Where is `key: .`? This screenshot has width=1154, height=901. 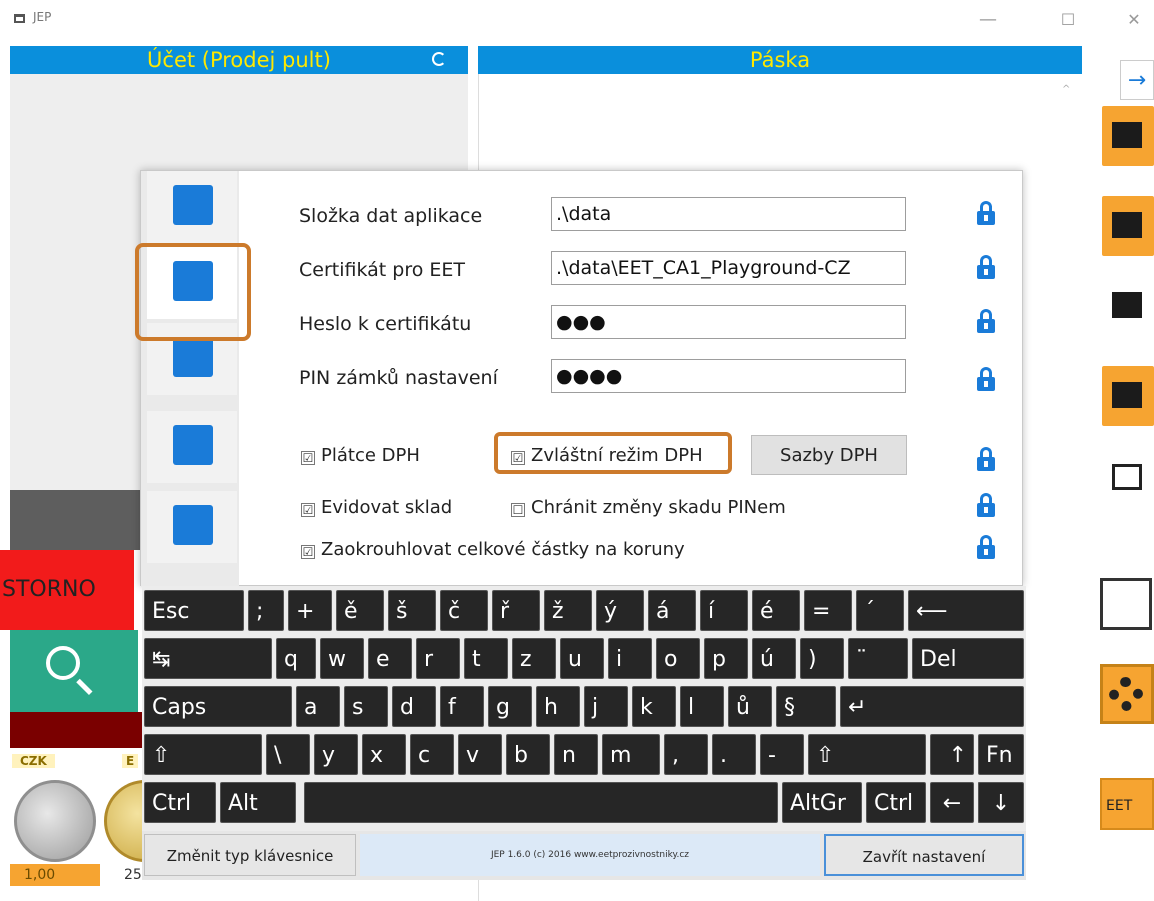
key: . is located at coordinates (734, 754).